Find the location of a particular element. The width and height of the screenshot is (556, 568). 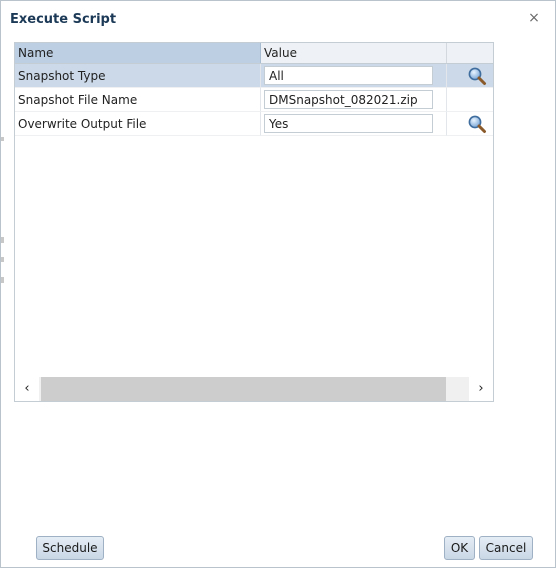

column-header-value: Value is located at coordinates (354, 53).